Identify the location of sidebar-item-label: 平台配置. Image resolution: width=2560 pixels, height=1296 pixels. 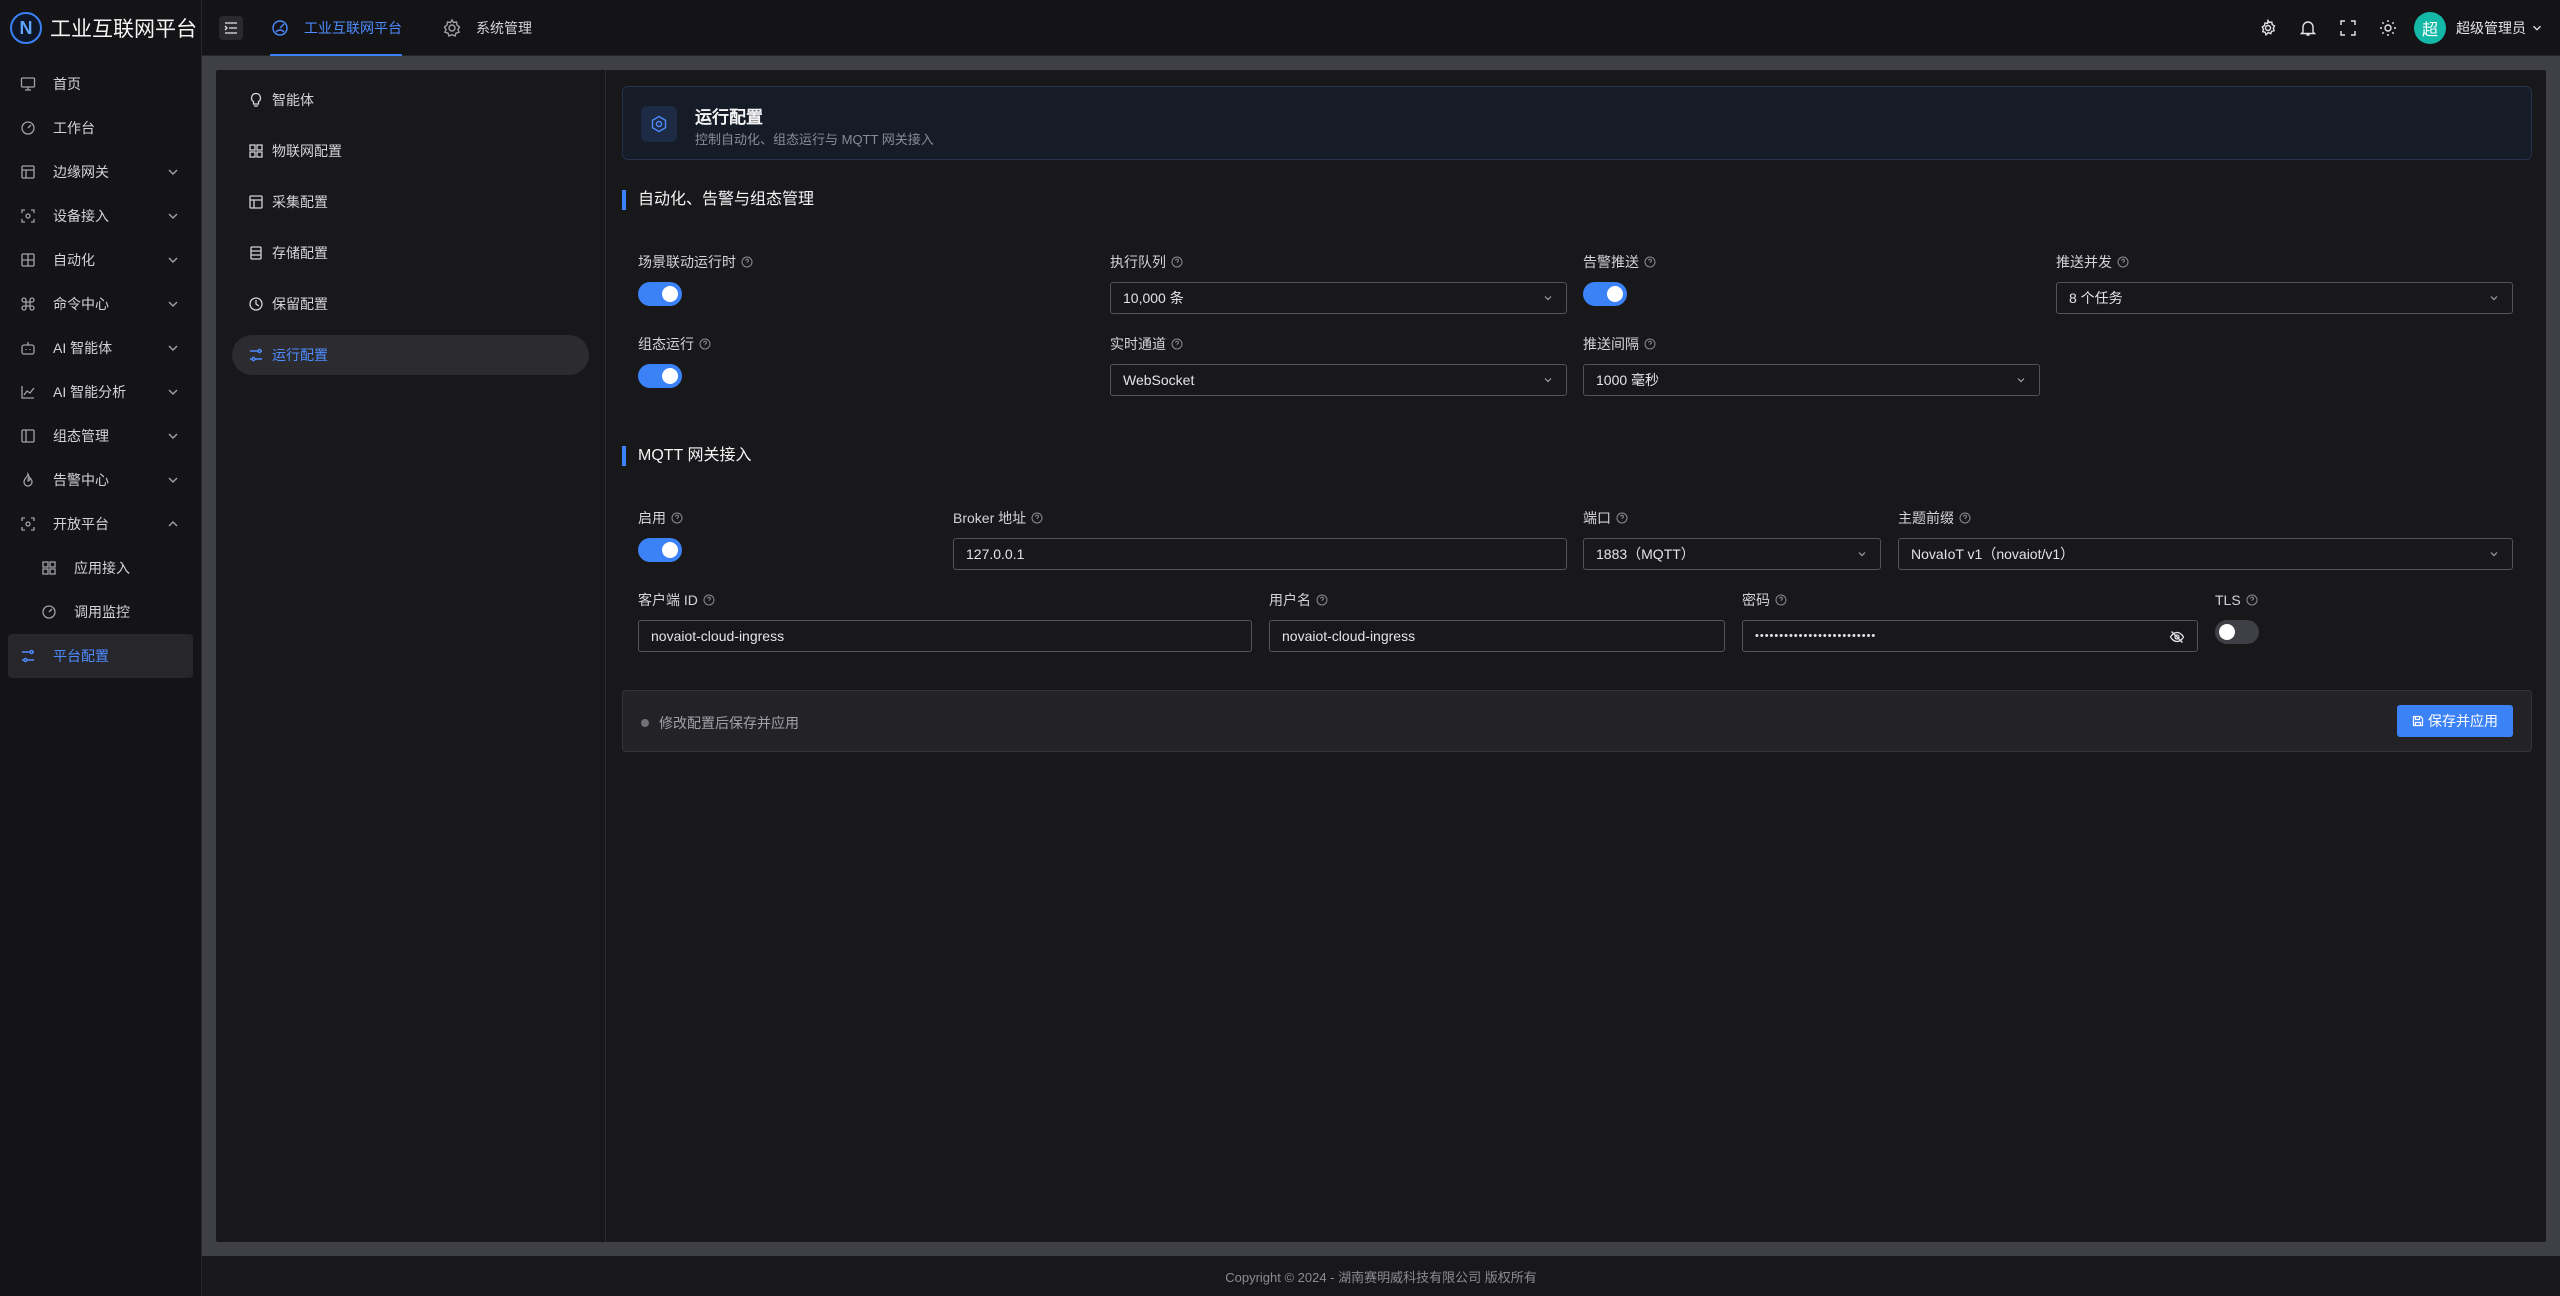
(81, 656).